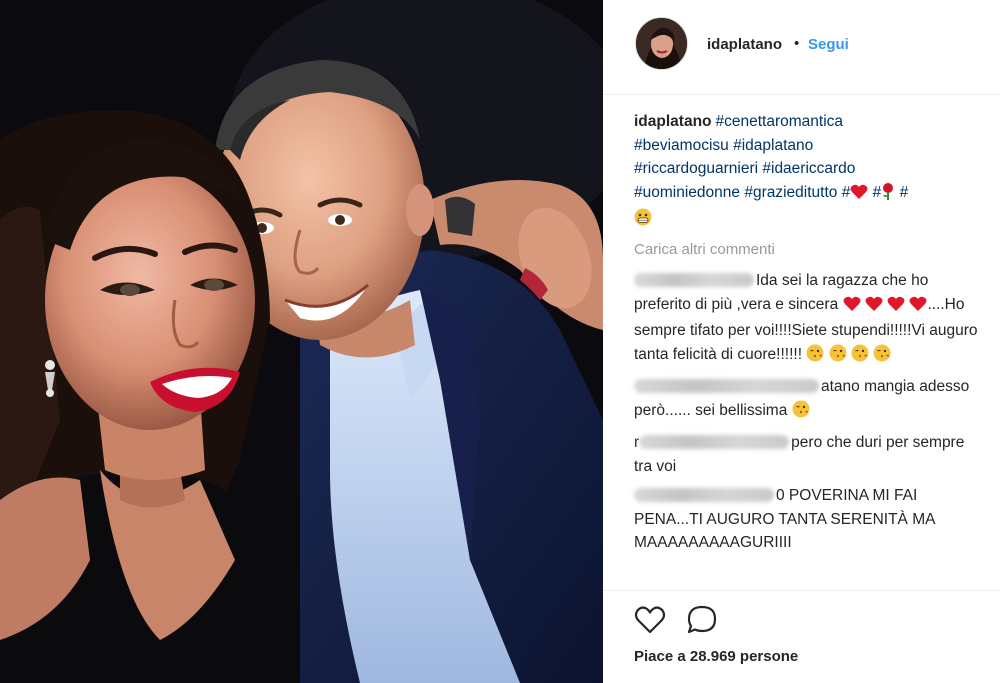 Image resolution: width=1000 pixels, height=683 pixels. Describe the element at coordinates (716, 656) in the screenshot. I see `likes-count: Piace a 28.969 persone` at that location.